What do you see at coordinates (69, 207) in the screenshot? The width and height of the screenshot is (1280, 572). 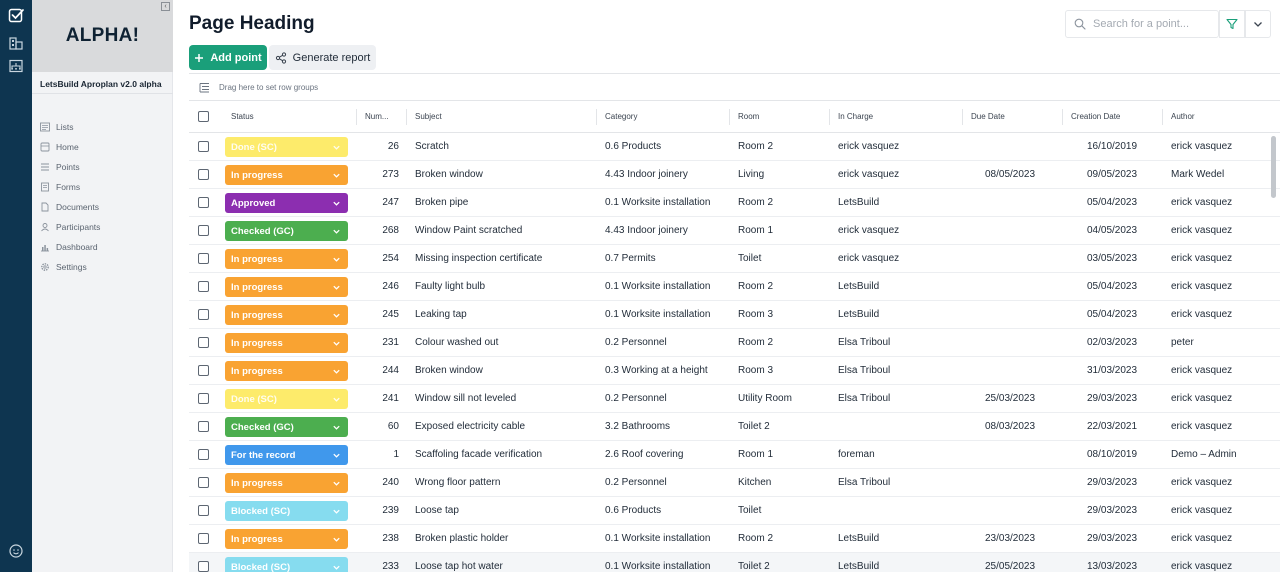 I see `sidebar-item-documents: Documents` at bounding box center [69, 207].